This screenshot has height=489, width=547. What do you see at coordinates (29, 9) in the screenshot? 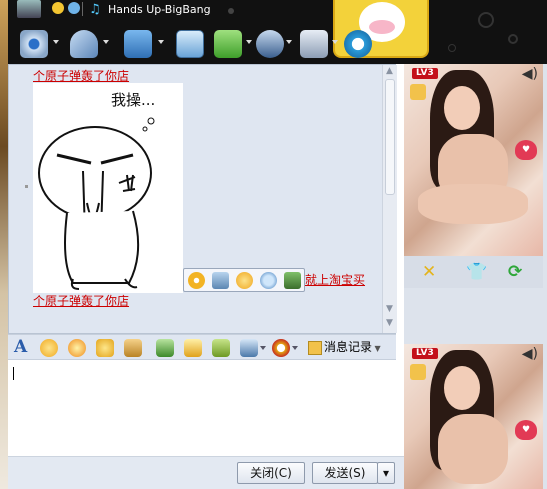
I see `buddy-avatar-icon` at bounding box center [29, 9].